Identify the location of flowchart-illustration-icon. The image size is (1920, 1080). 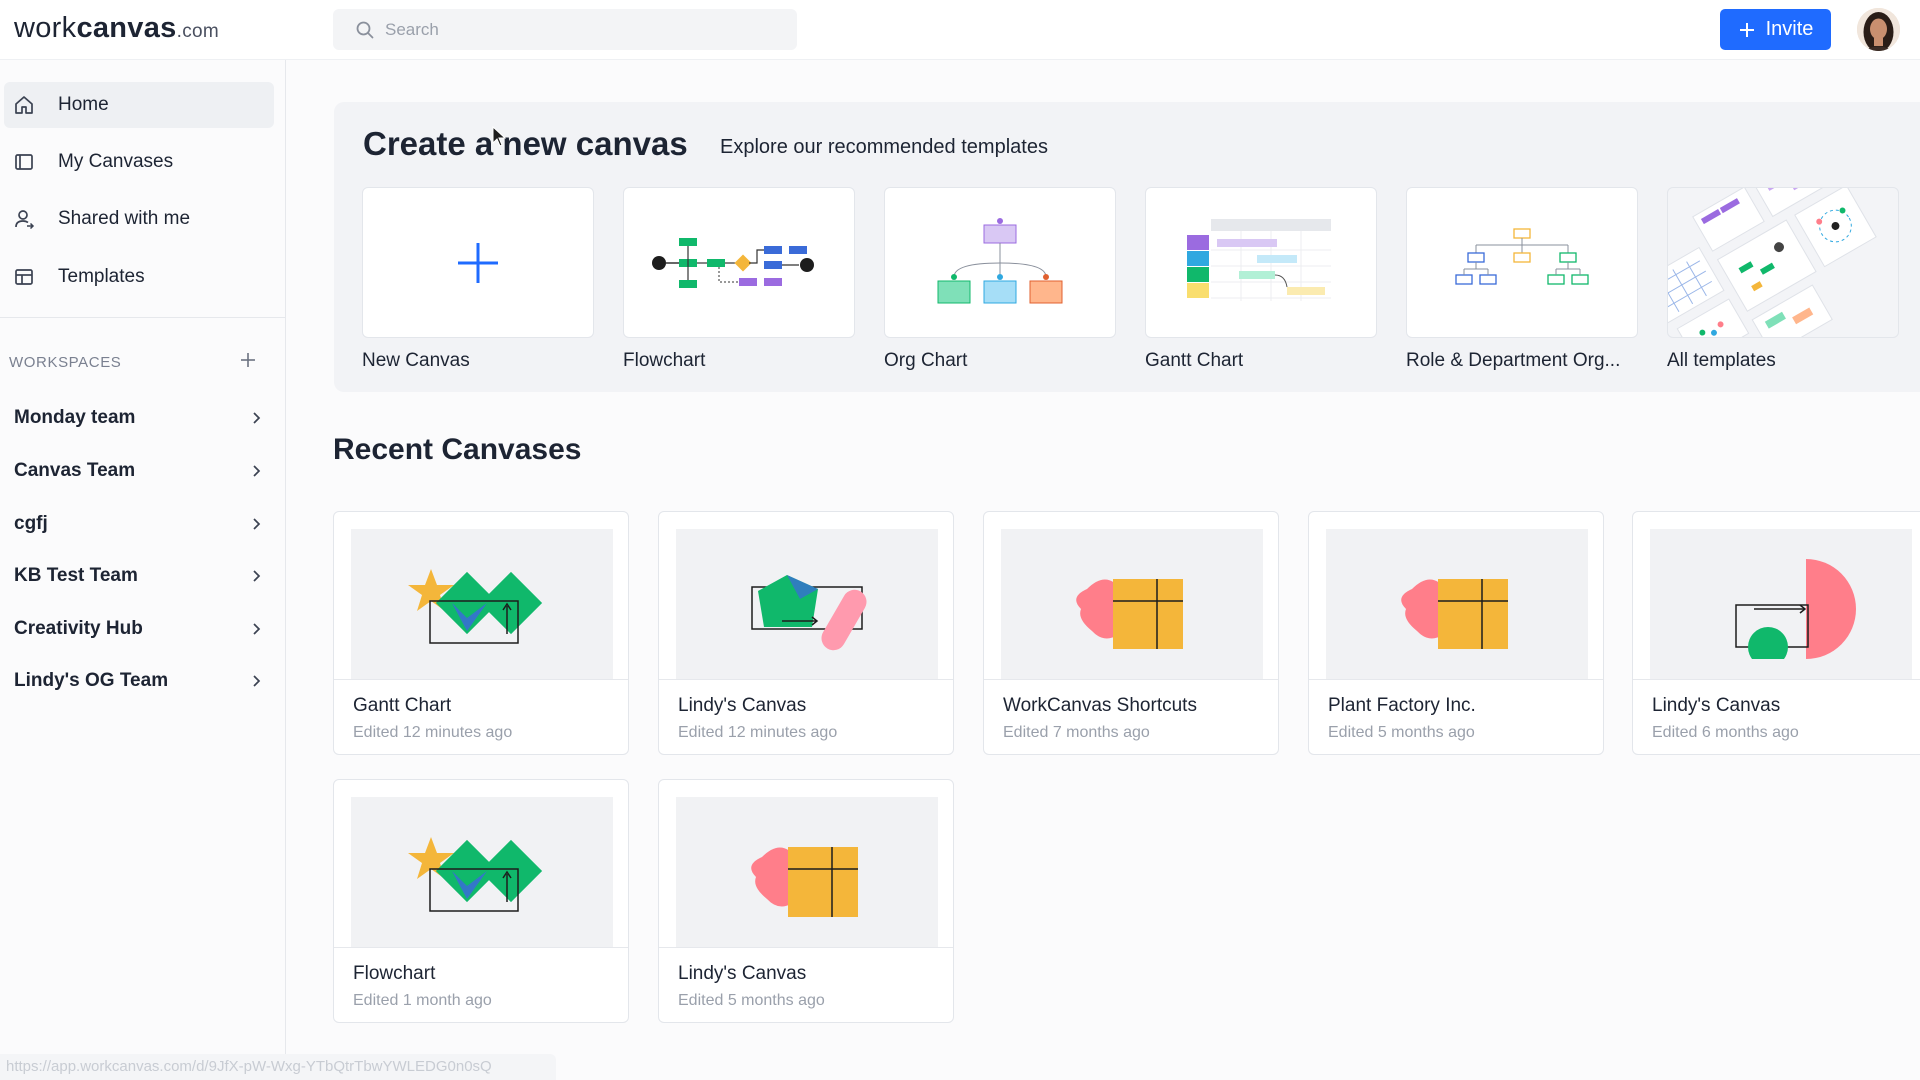
(733, 262).